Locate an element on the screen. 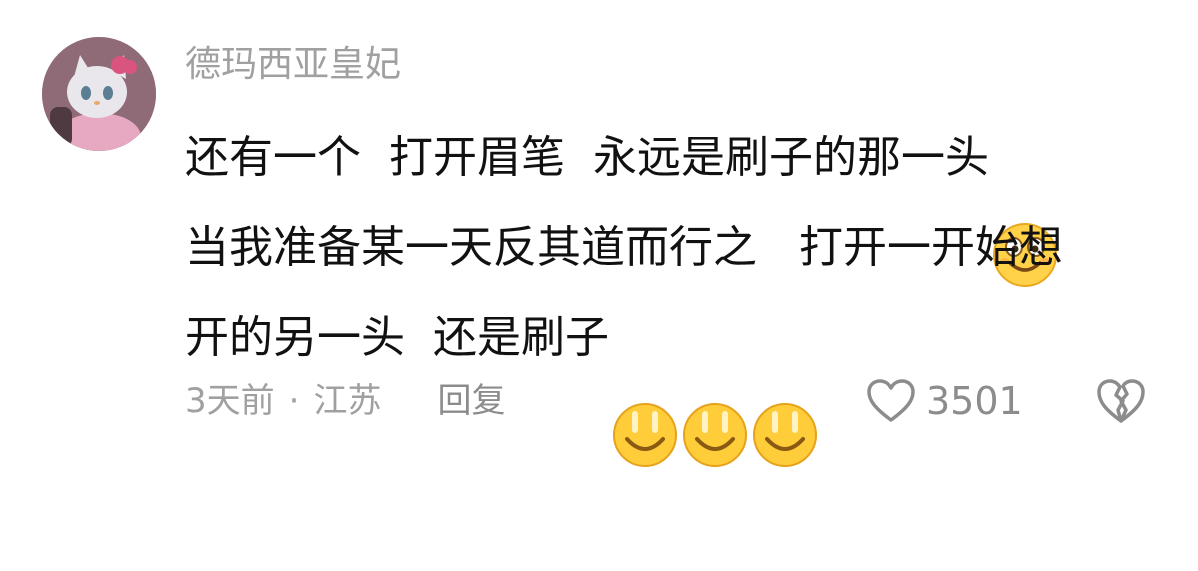 This screenshot has width=1198, height=571. broken-heart-icon is located at coordinates (1121, 401).